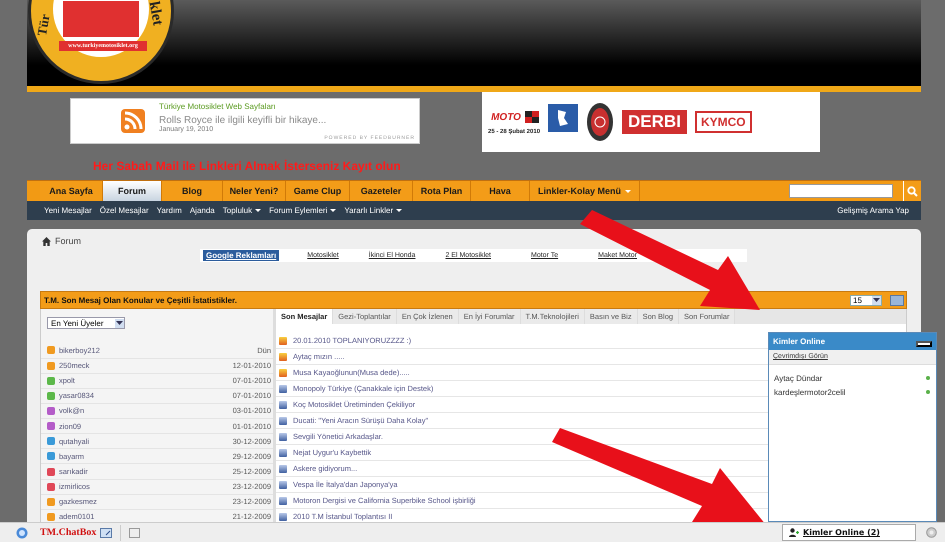  I want to click on rss-icon, so click(133, 121).